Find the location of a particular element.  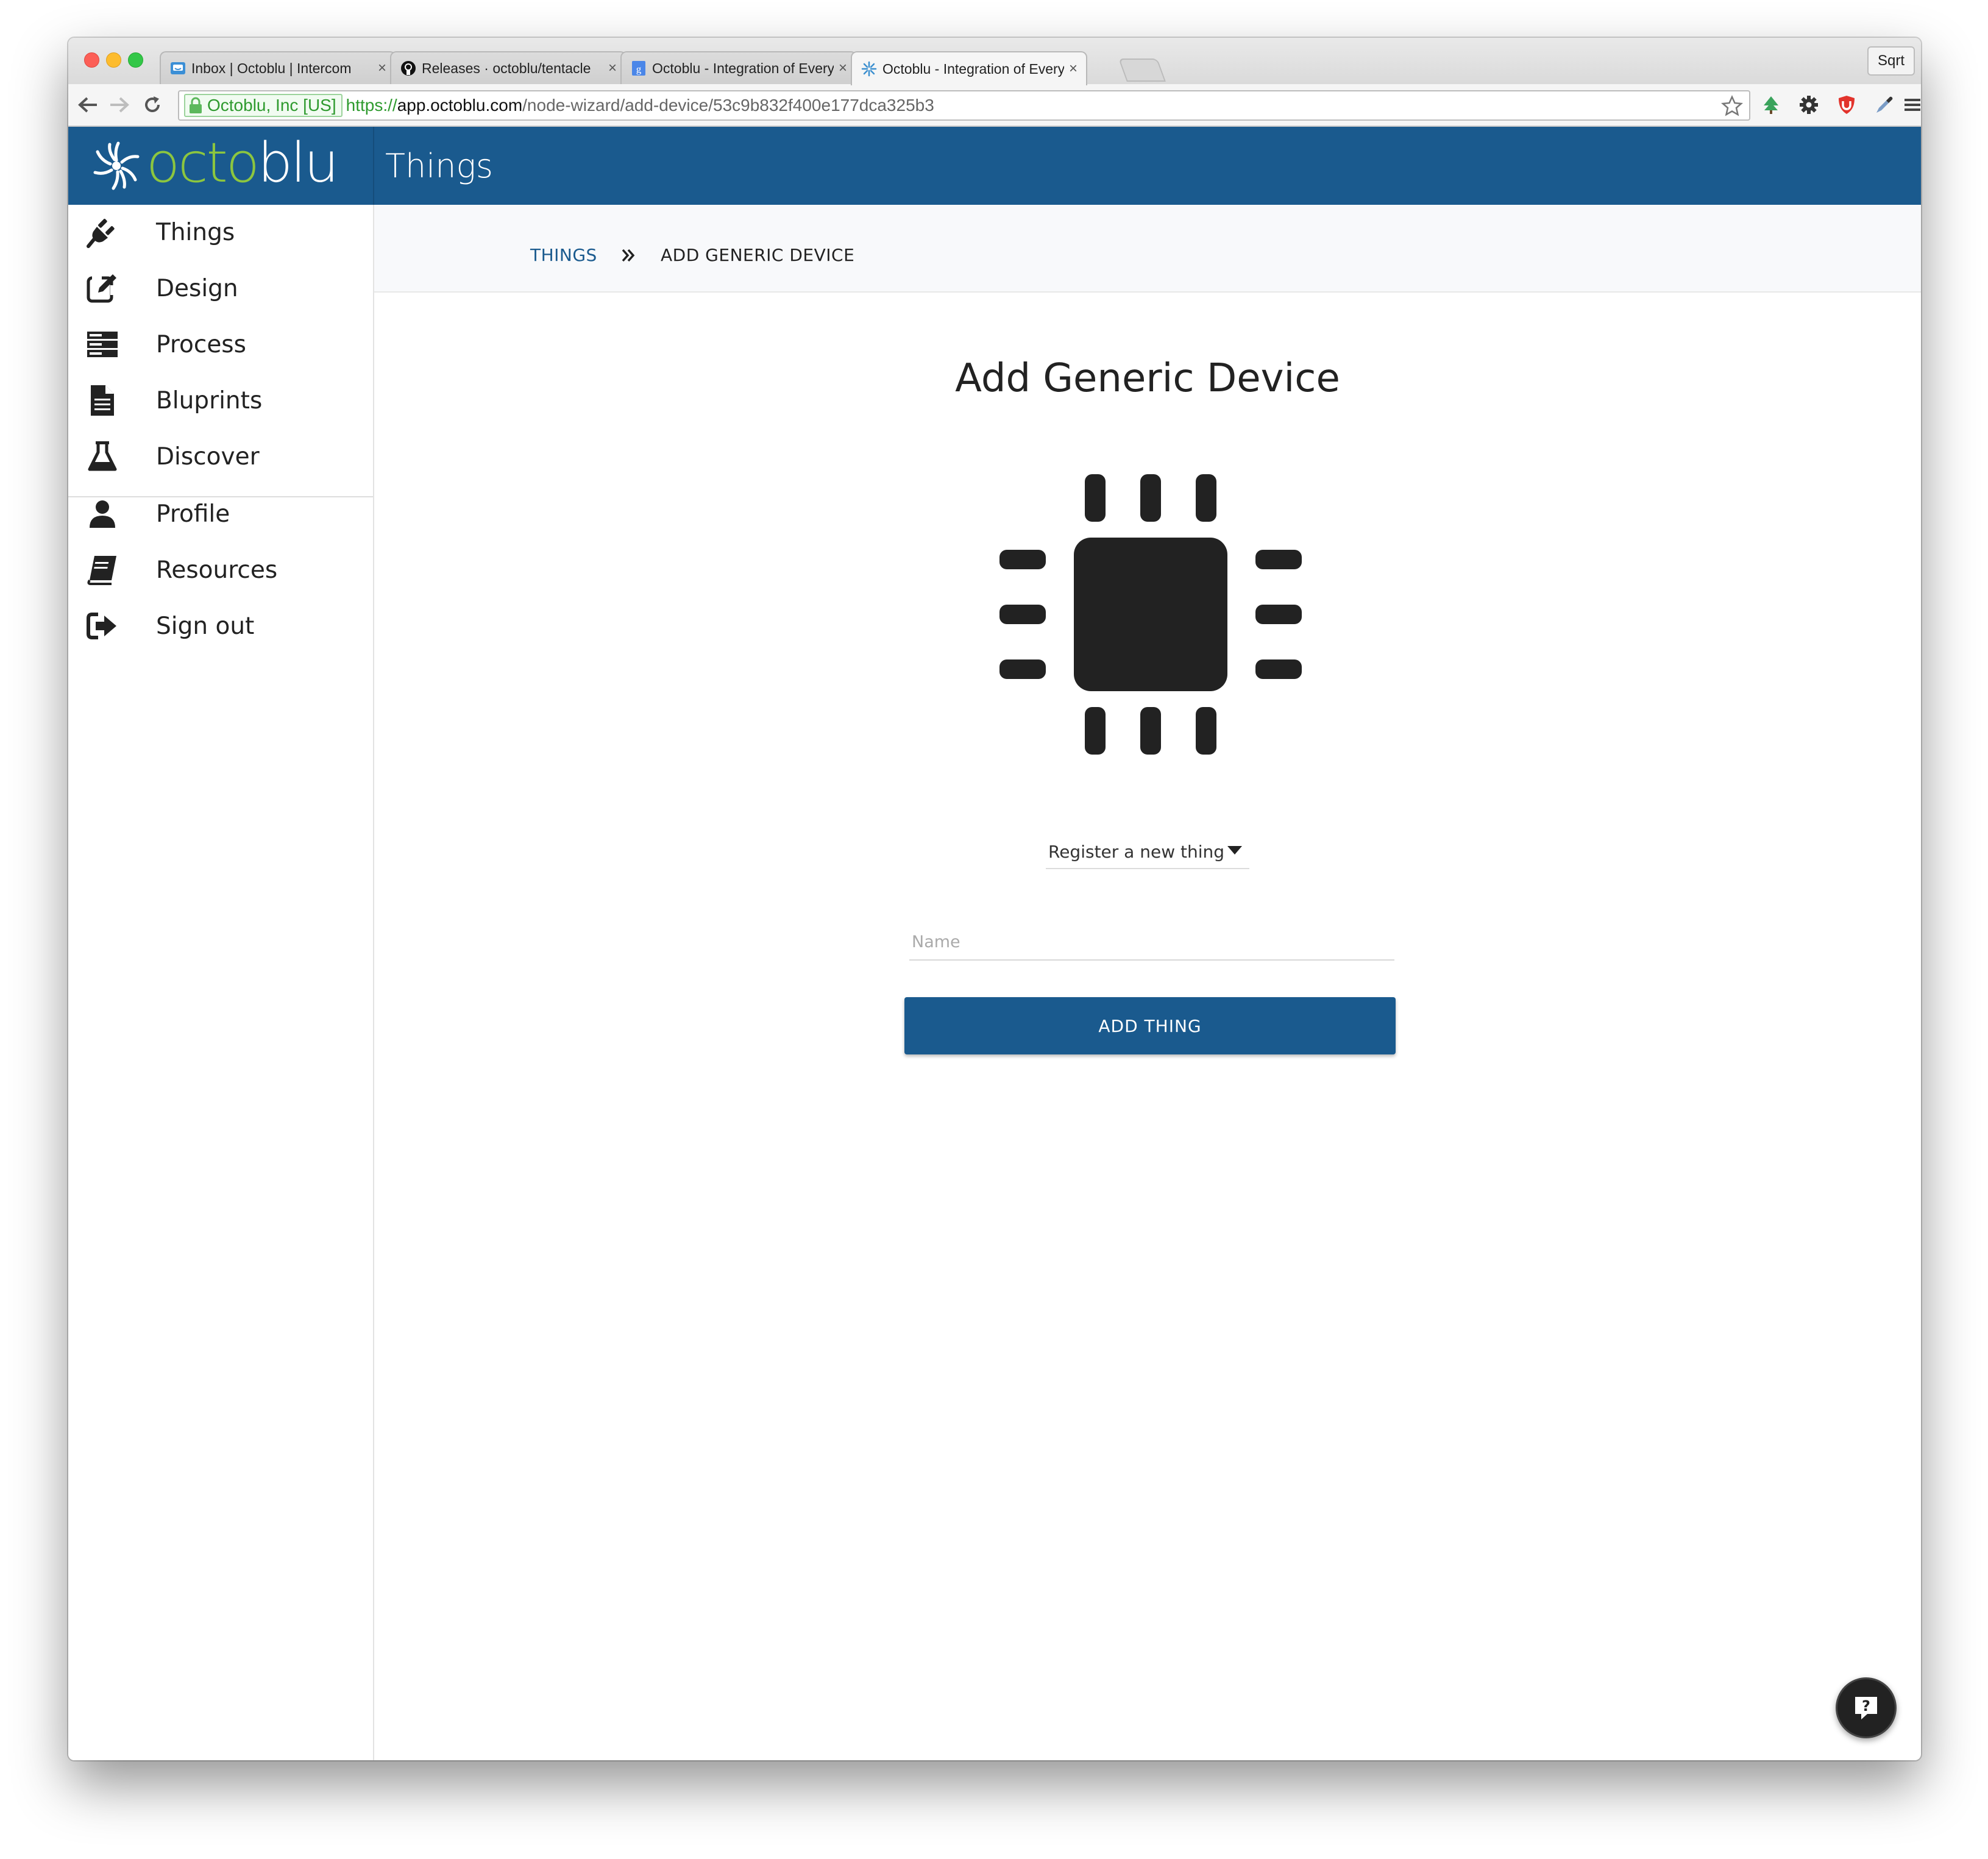

select-value: Register a new thing is located at coordinates (1136, 852).